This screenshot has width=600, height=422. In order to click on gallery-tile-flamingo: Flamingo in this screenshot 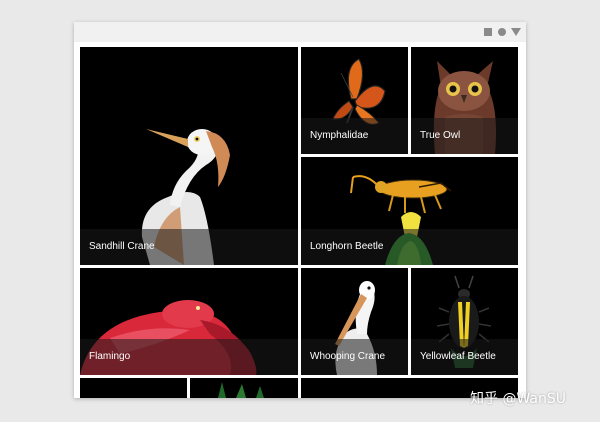, I will do `click(189, 321)`.